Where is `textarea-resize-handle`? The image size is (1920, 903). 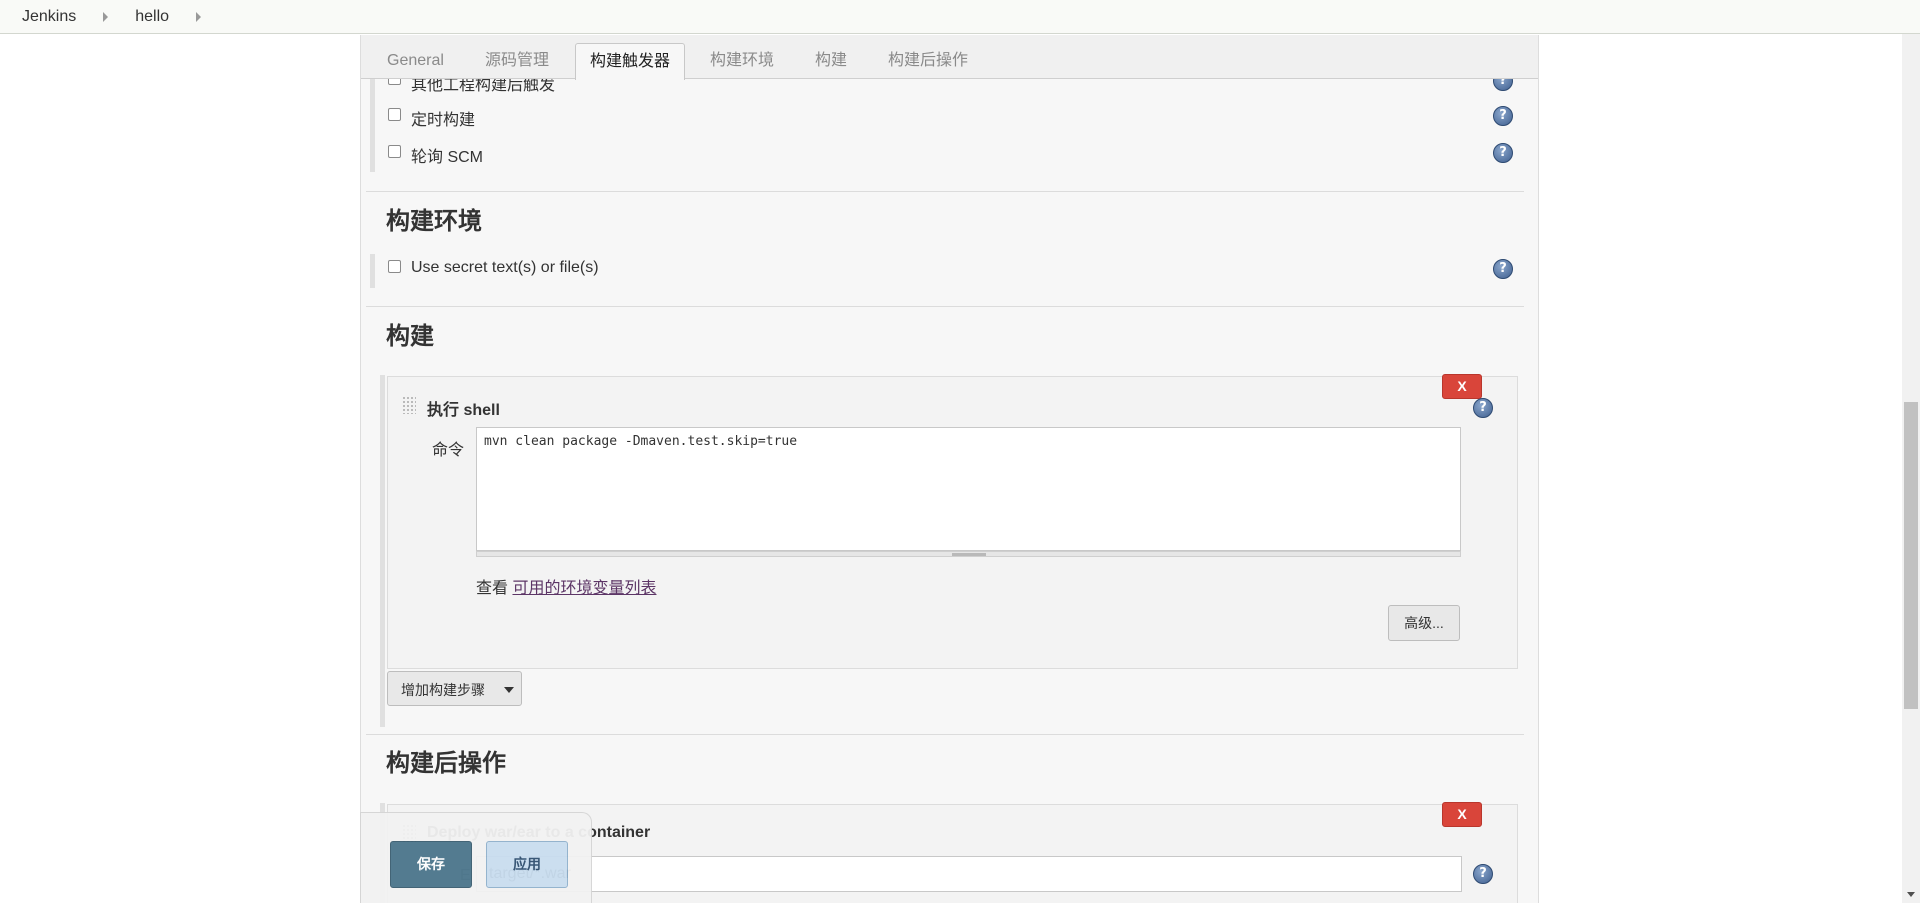 textarea-resize-handle is located at coordinates (968, 554).